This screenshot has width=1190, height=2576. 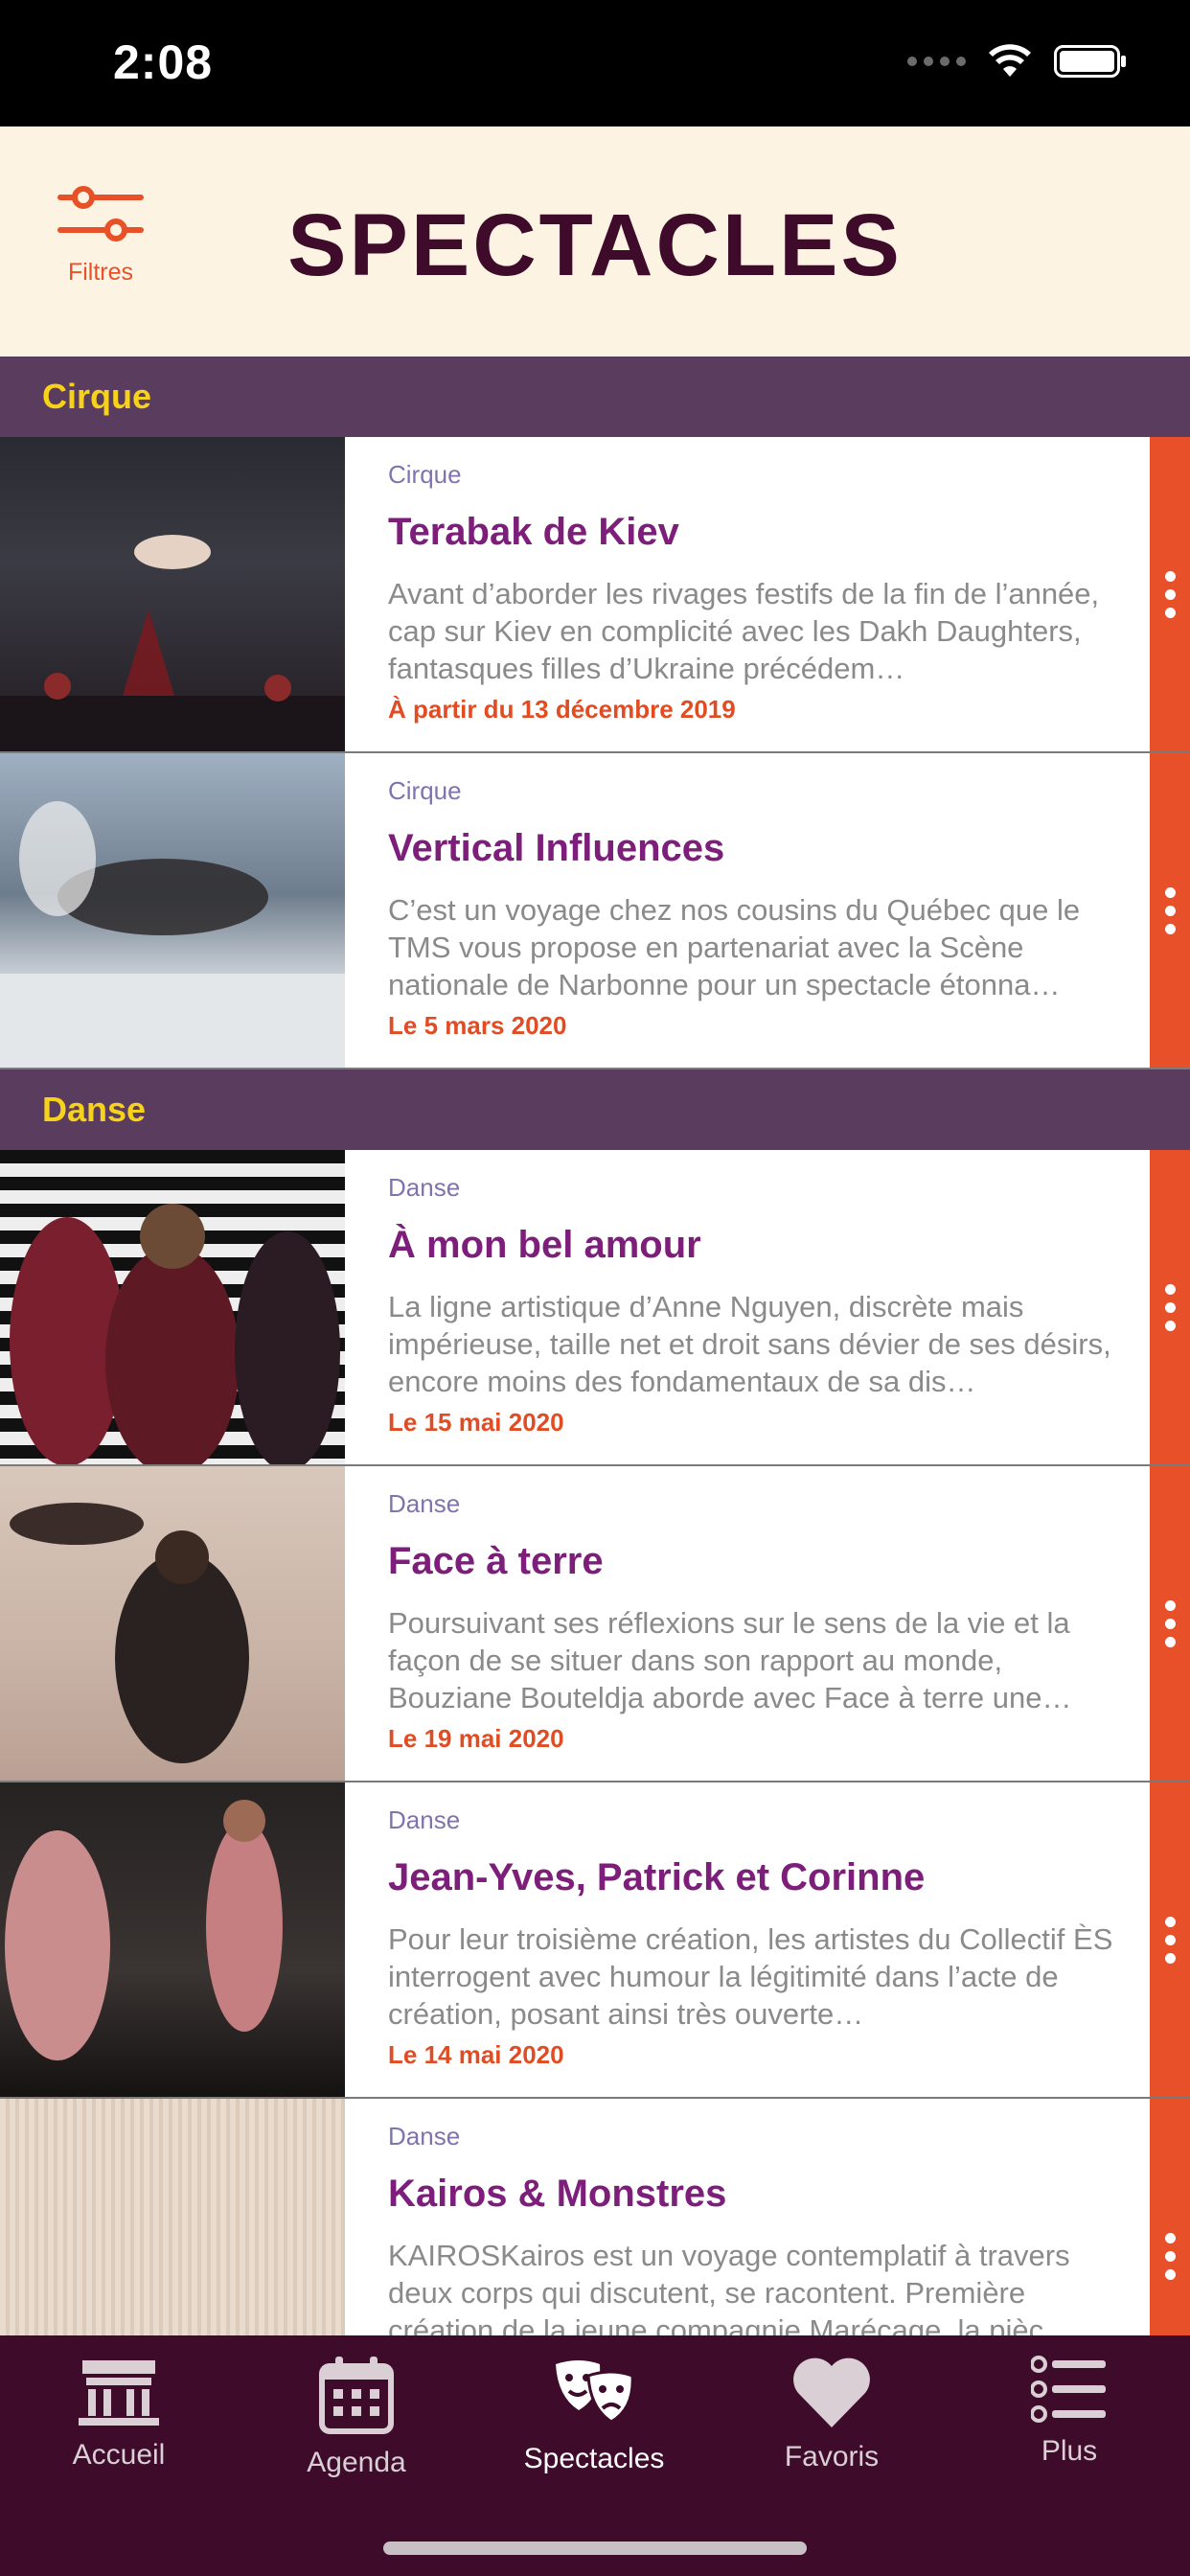 I want to click on tab-label: Favoris, so click(x=832, y=2456).